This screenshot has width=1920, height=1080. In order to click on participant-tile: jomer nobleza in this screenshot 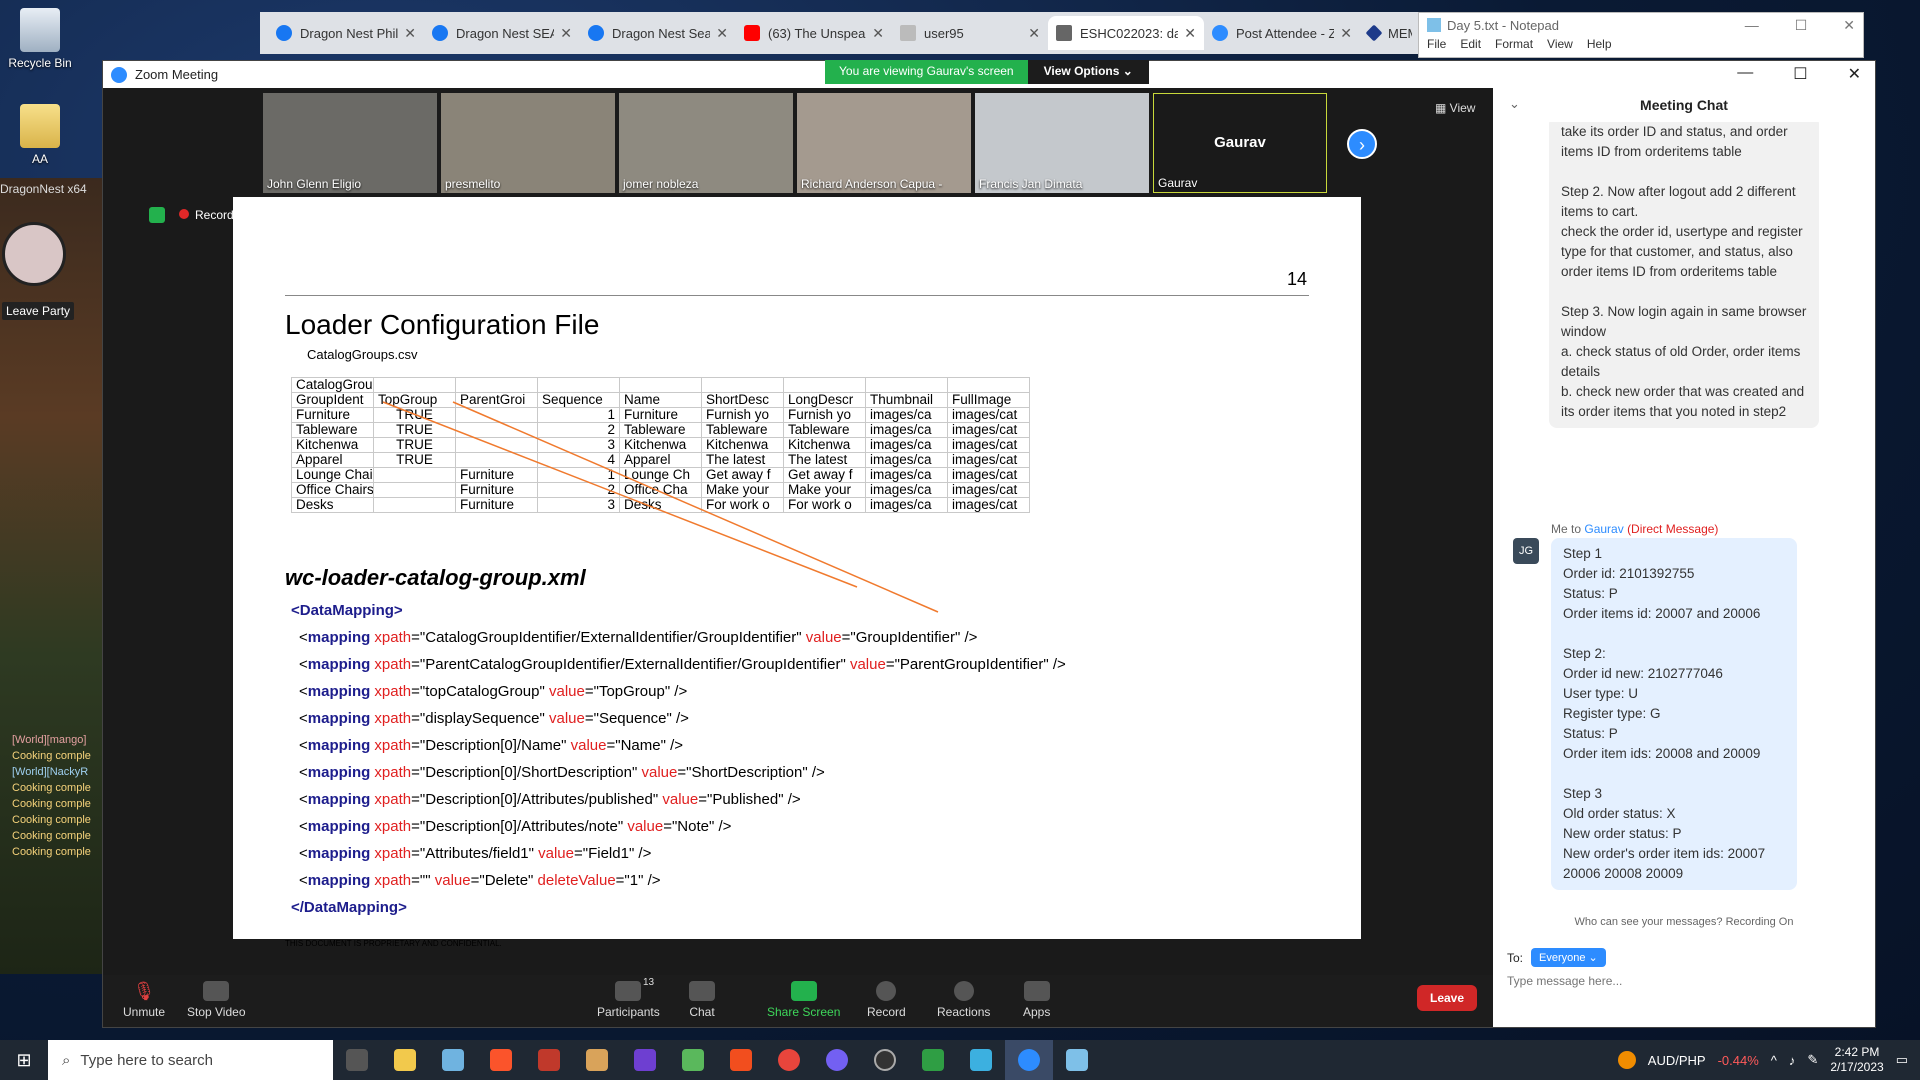, I will do `click(706, 143)`.